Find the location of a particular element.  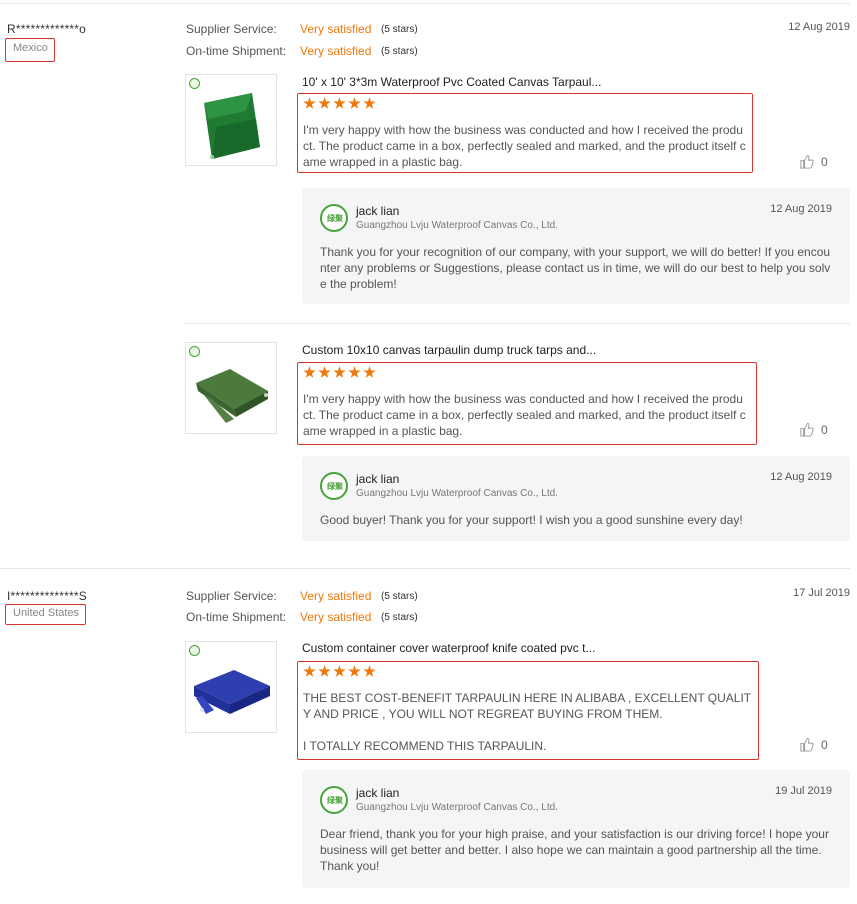

buyer-name: I**************S is located at coordinates (47, 596).